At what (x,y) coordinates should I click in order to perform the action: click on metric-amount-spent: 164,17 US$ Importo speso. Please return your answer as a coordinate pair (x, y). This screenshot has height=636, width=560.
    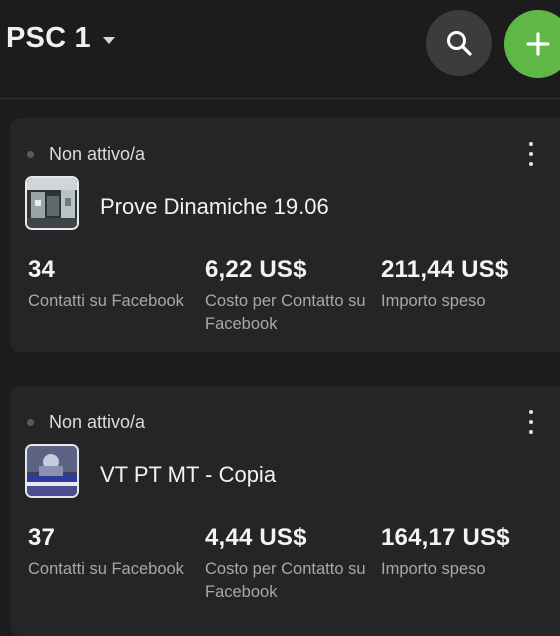
    Looking at the image, I should click on (466, 552).